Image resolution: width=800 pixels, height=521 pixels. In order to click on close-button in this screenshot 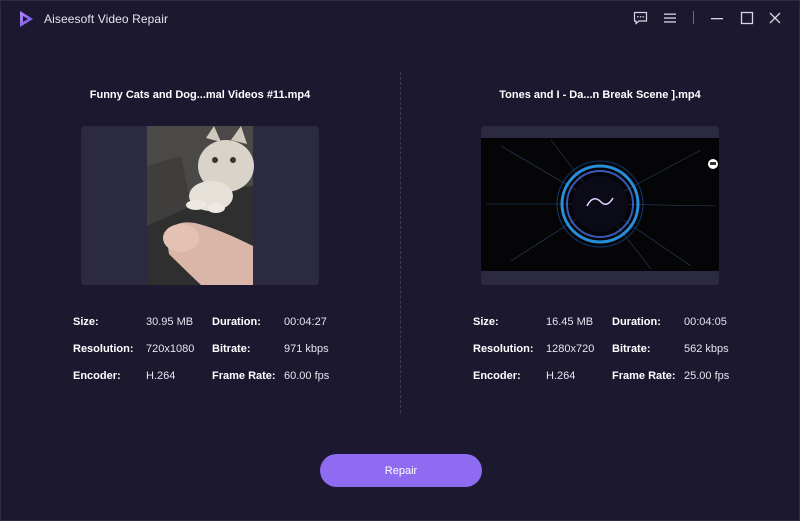, I will do `click(775, 18)`.